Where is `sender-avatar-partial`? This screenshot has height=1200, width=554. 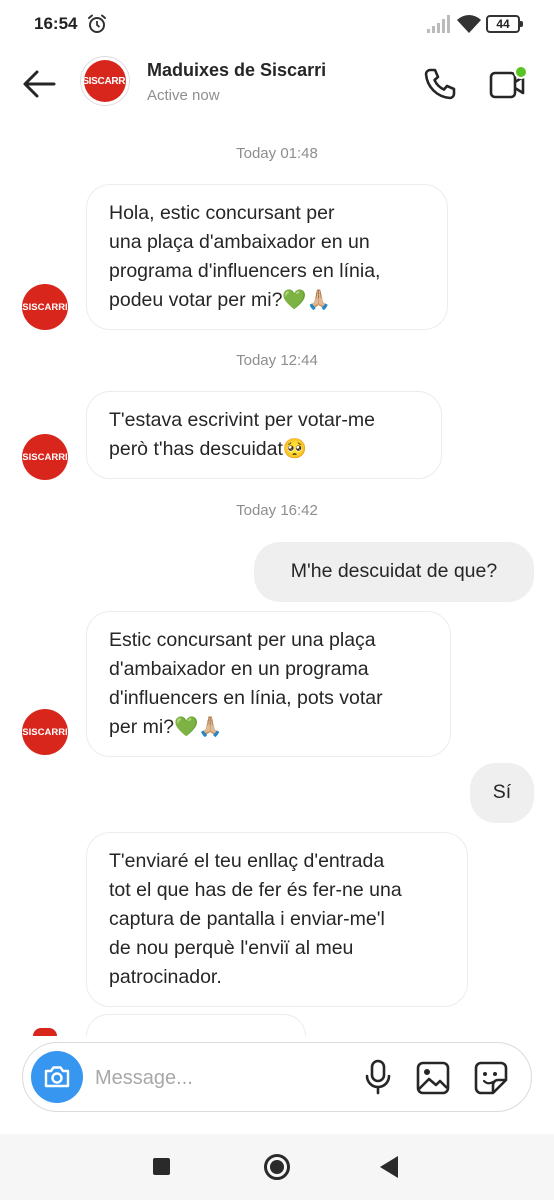 sender-avatar-partial is located at coordinates (45, 1032).